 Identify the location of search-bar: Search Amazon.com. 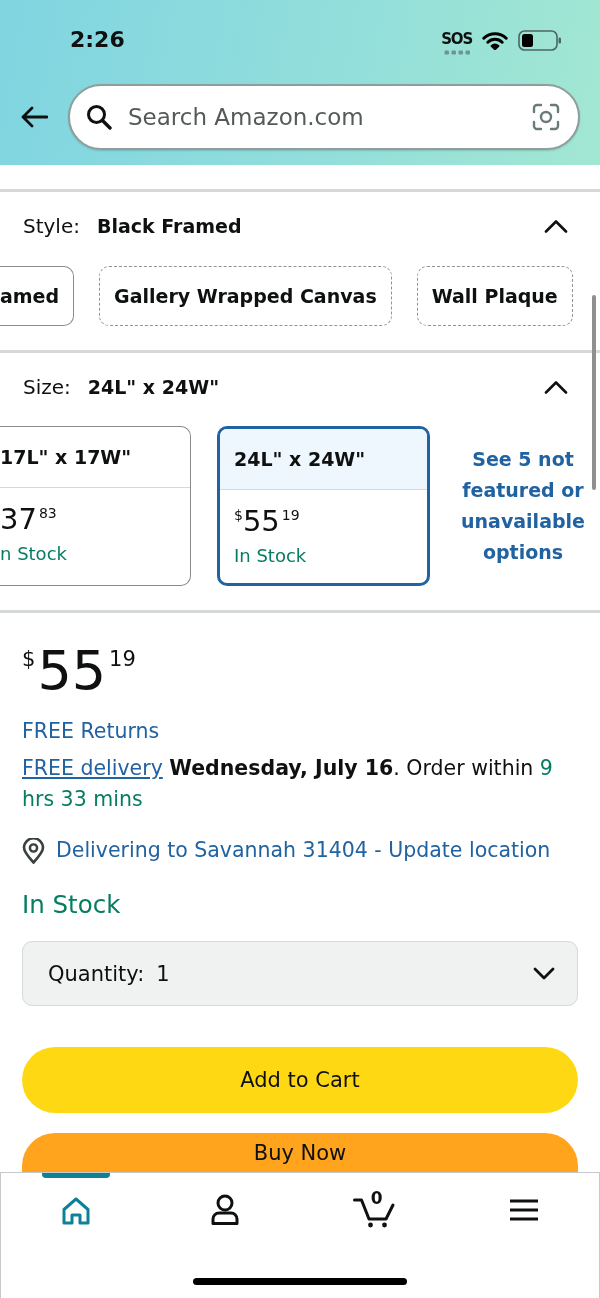
(324, 117).